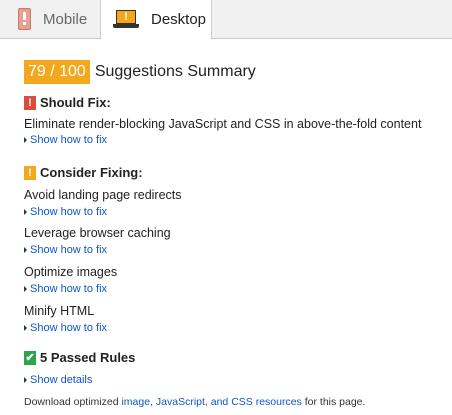 The width and height of the screenshot is (452, 415). I want to click on checkmark-icon: ✔, so click(30, 357).